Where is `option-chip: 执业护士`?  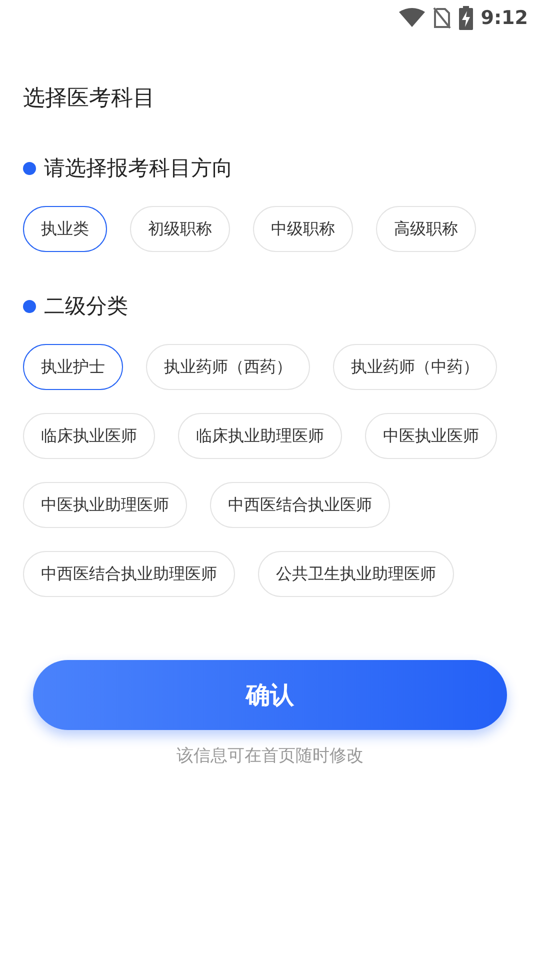 option-chip: 执业护士 is located at coordinates (73, 367).